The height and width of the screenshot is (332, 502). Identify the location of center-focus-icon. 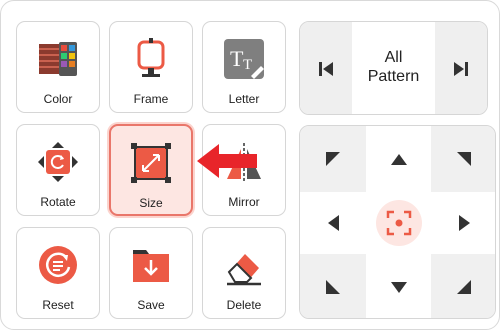
(398, 223).